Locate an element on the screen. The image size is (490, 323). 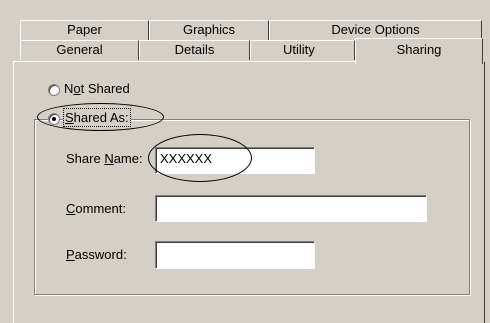
tab-paper: Paper is located at coordinates (84, 30).